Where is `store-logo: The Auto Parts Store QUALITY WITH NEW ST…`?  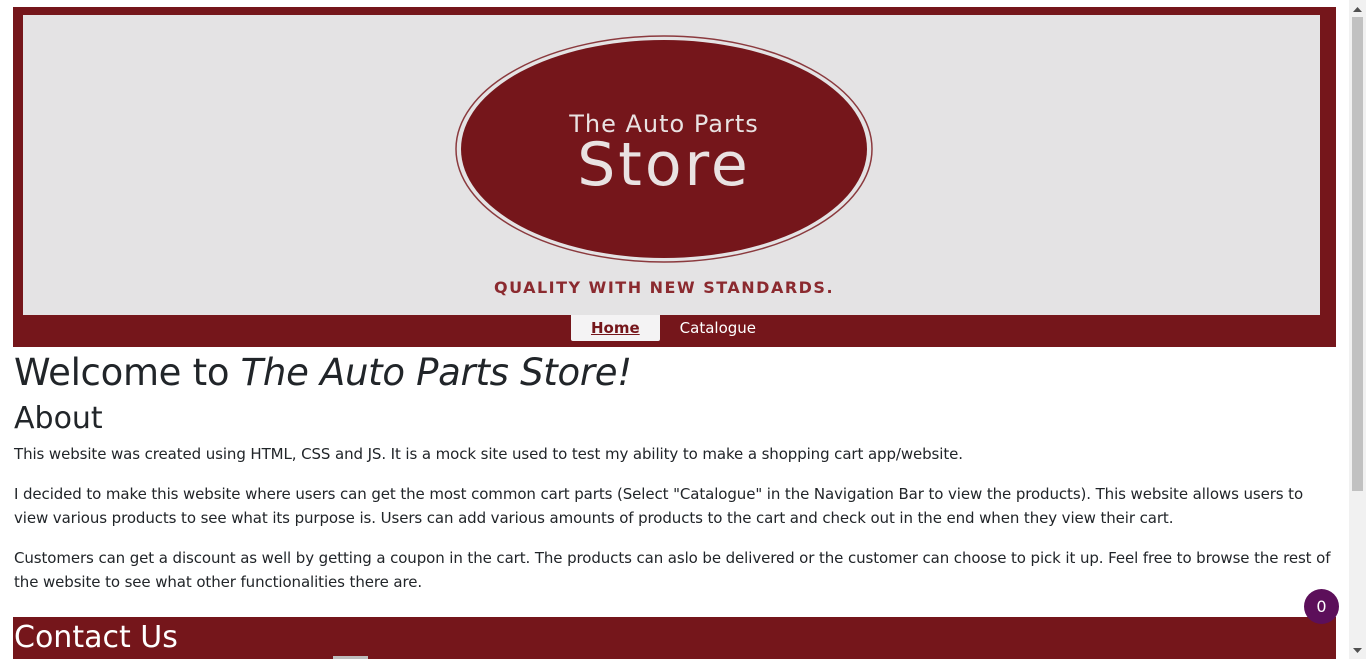 store-logo: The Auto Parts Store QUALITY WITH NEW ST… is located at coordinates (664, 166).